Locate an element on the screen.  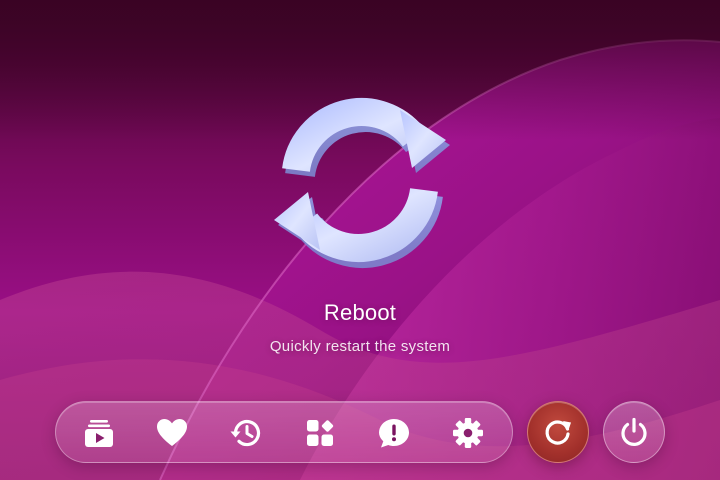
feedback-alert-icon is located at coordinates (394, 433).